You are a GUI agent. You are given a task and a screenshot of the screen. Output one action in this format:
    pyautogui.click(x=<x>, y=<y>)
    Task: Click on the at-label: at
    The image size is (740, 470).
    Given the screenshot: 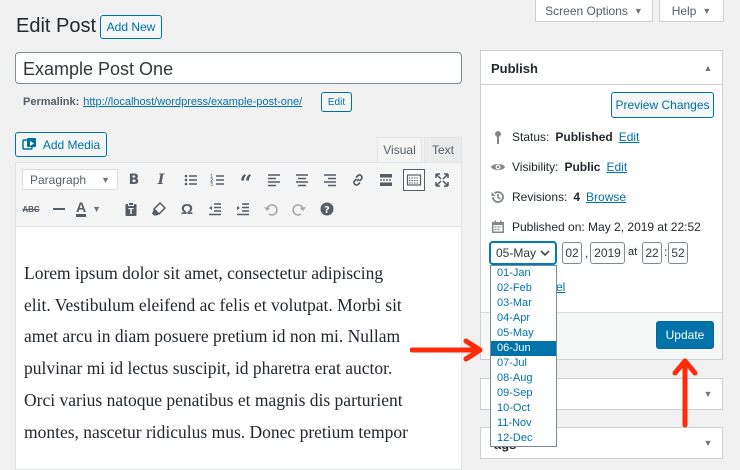 What is the action you would take?
    pyautogui.click(x=633, y=252)
    